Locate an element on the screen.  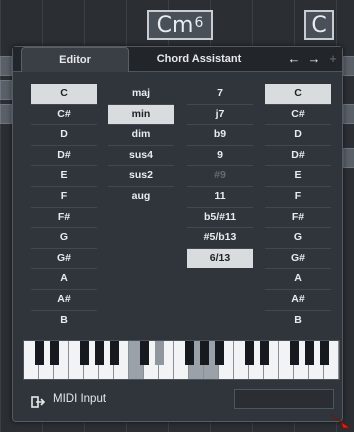
keyboard-display is located at coordinates (181, 360).